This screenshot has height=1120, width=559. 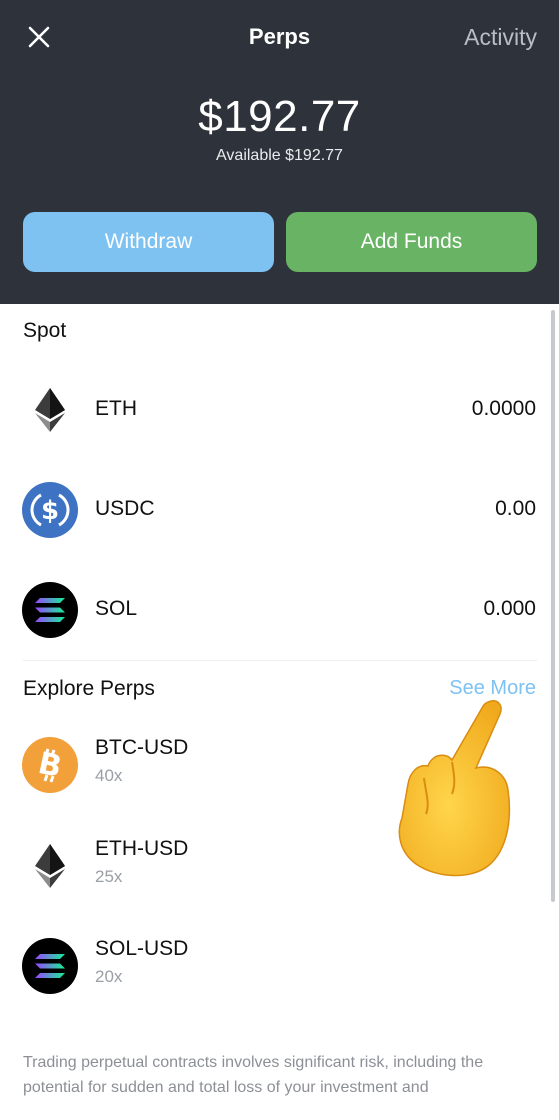 What do you see at coordinates (125, 508) in the screenshot?
I see `spot-symbol: USDC` at bounding box center [125, 508].